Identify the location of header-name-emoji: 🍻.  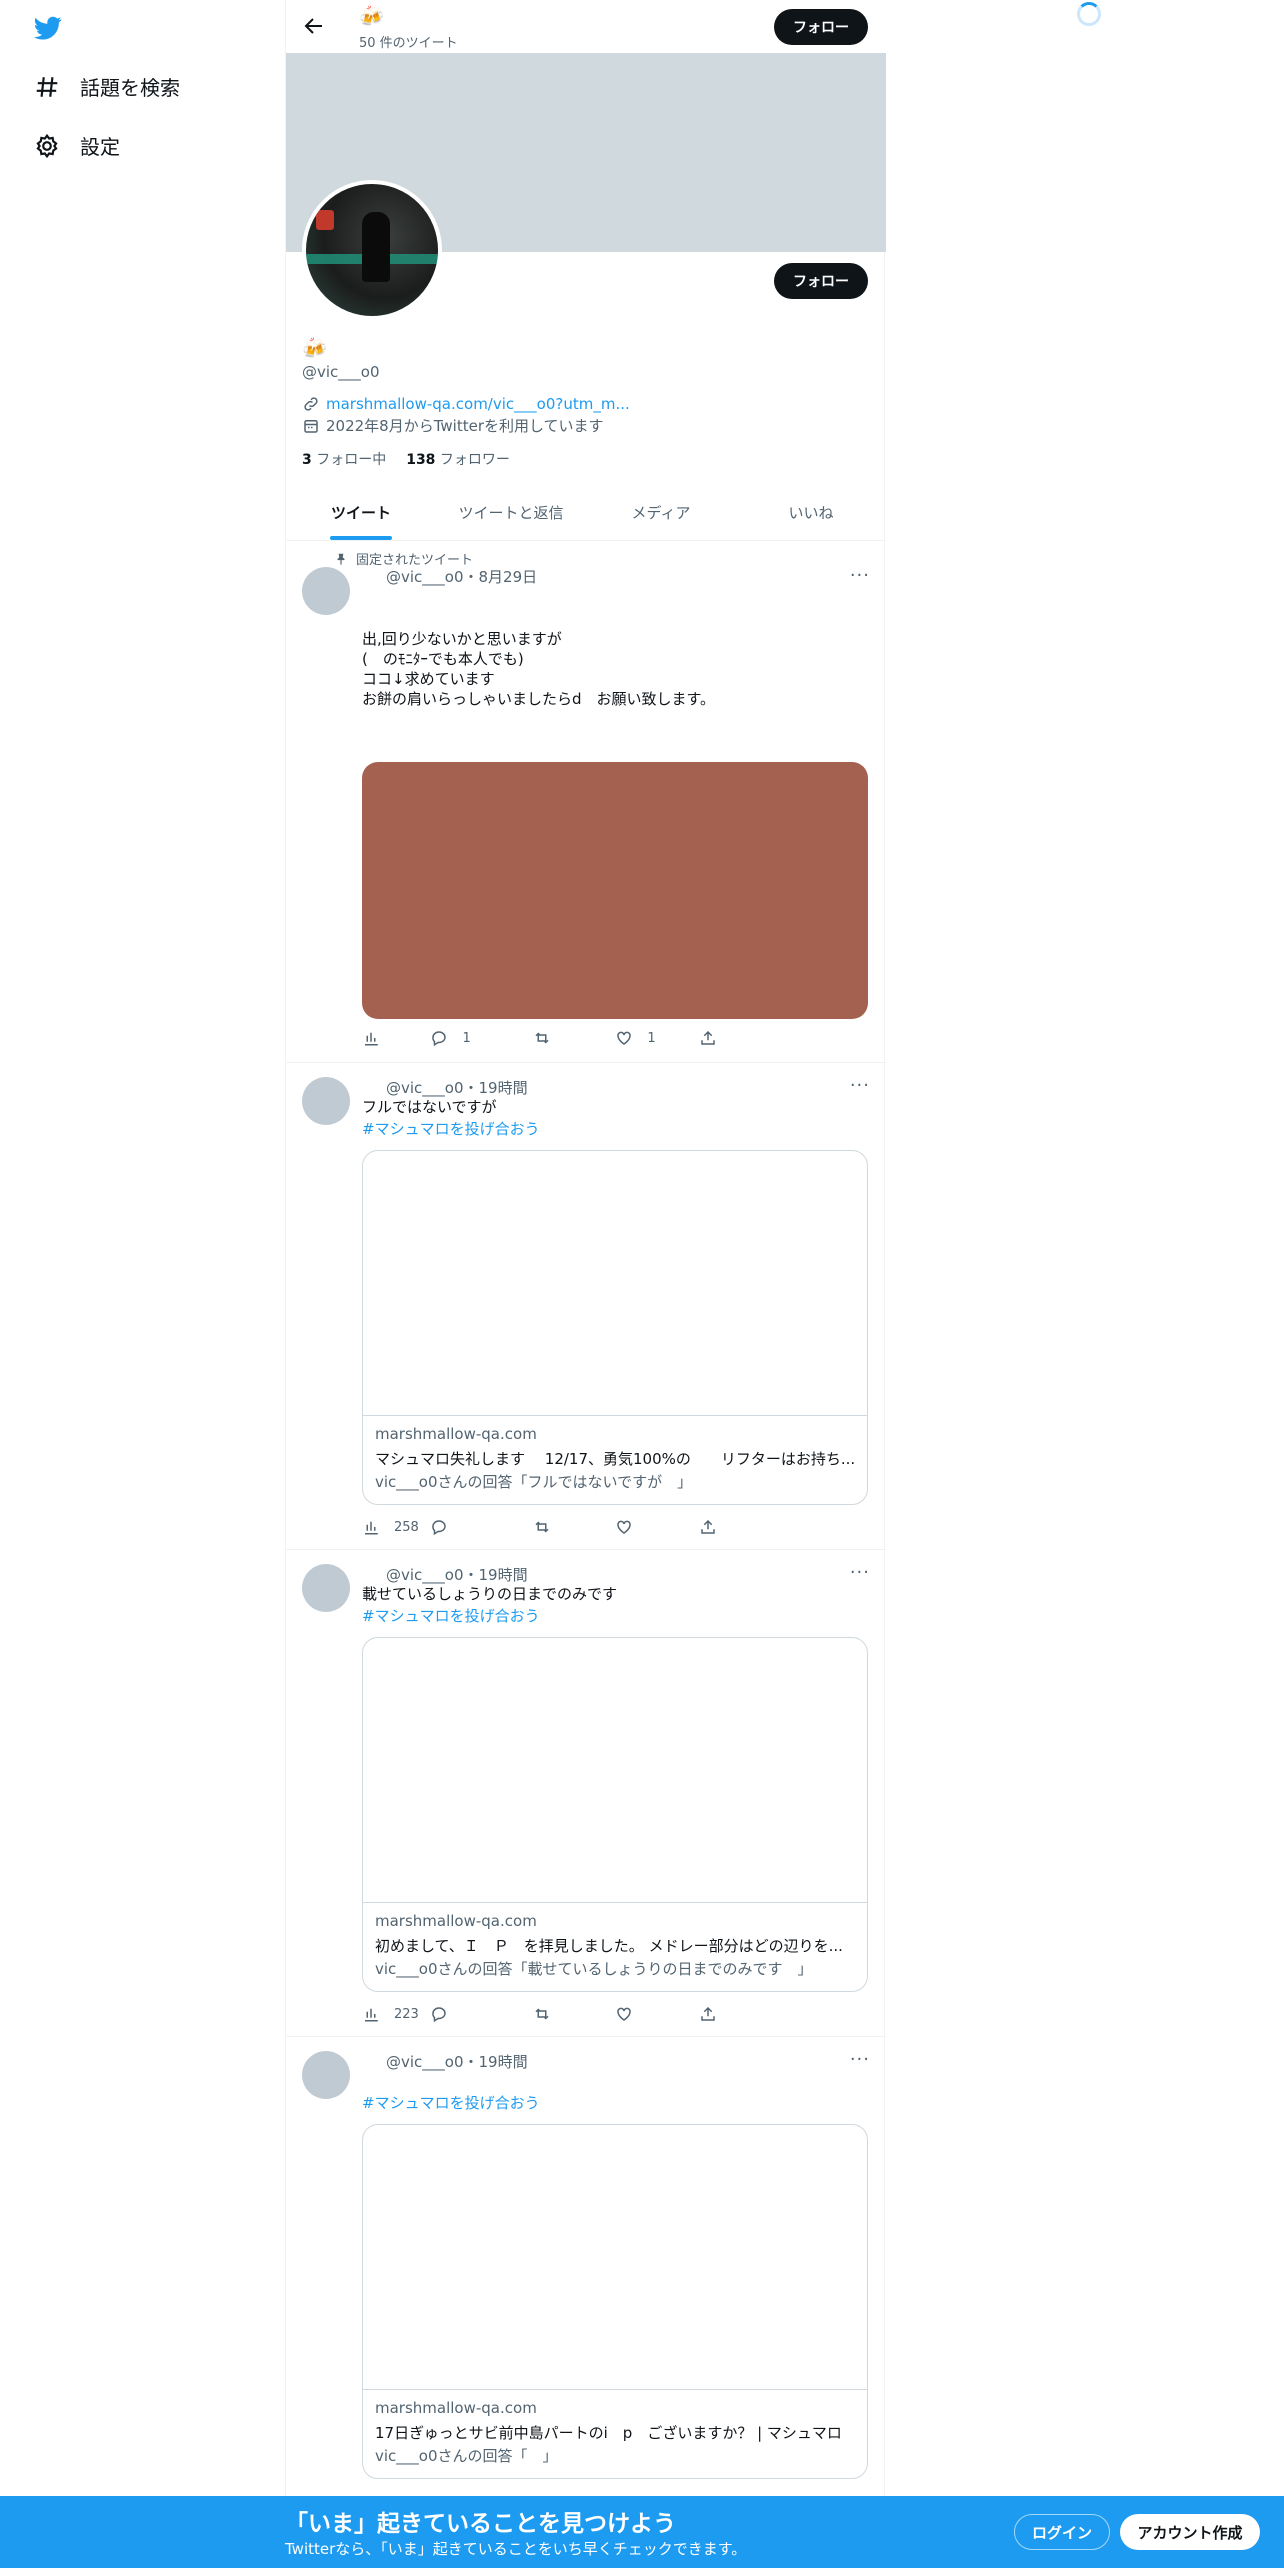
(371, 16).